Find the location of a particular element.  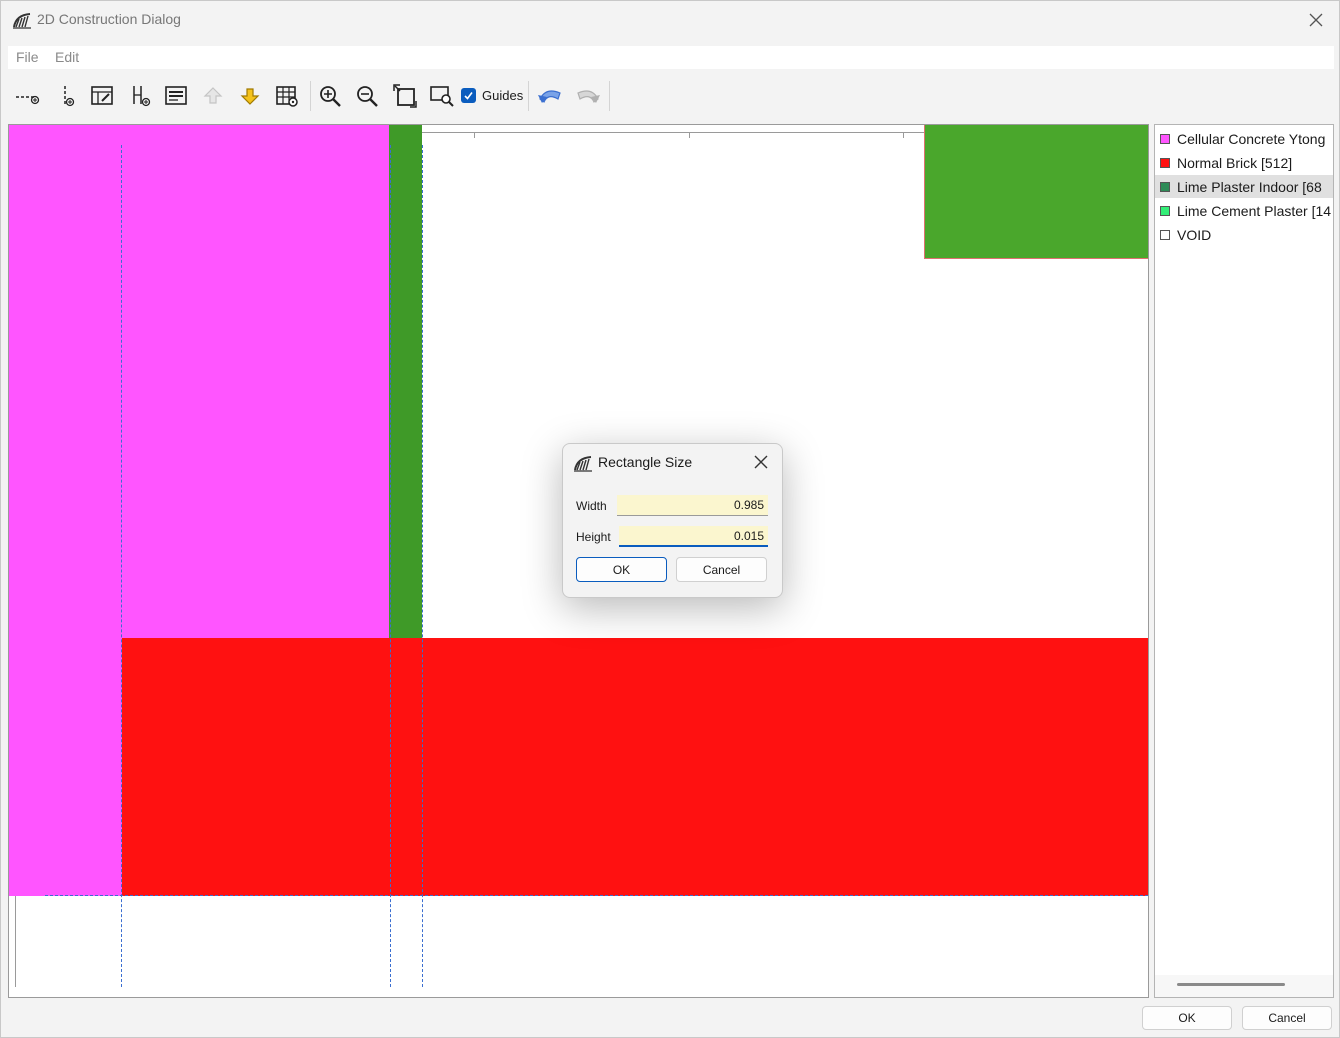

title-bar: 2D Construction Dialog is located at coordinates (670, 20).